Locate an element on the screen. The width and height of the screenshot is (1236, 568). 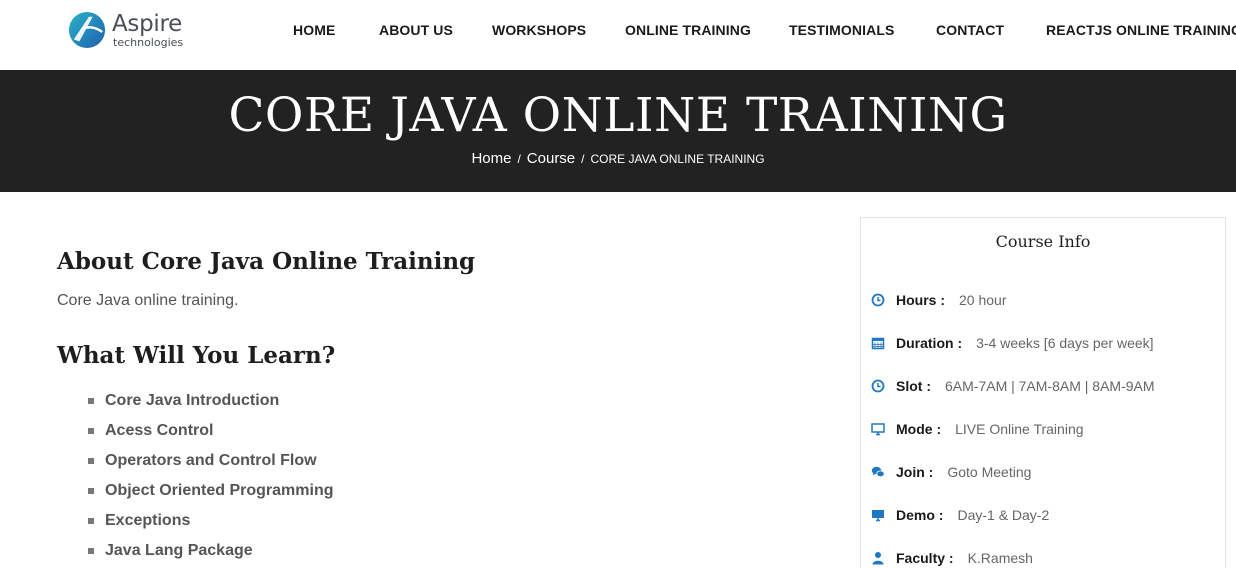
info-row-duration: Duration : 3-4 weeks [6 days per week] is located at coordinates (1012, 343).